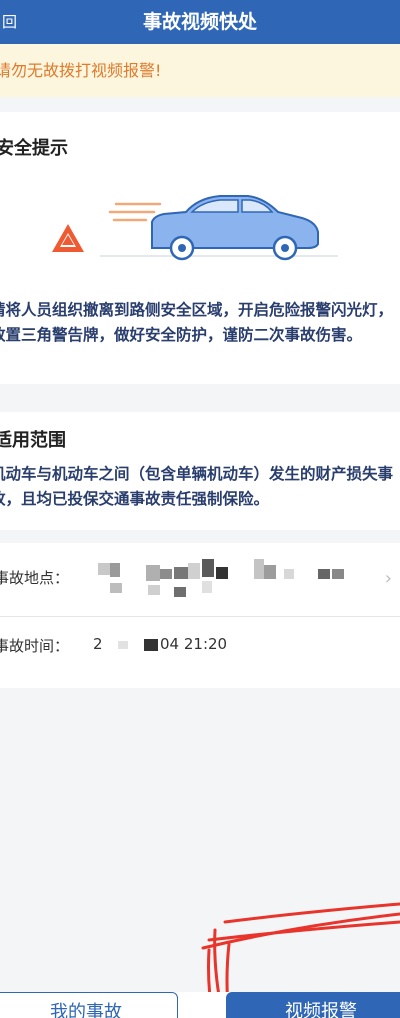 The width and height of the screenshot is (400, 1018). What do you see at coordinates (388, 578) in the screenshot?
I see `chevron-right-icon: ›` at bounding box center [388, 578].